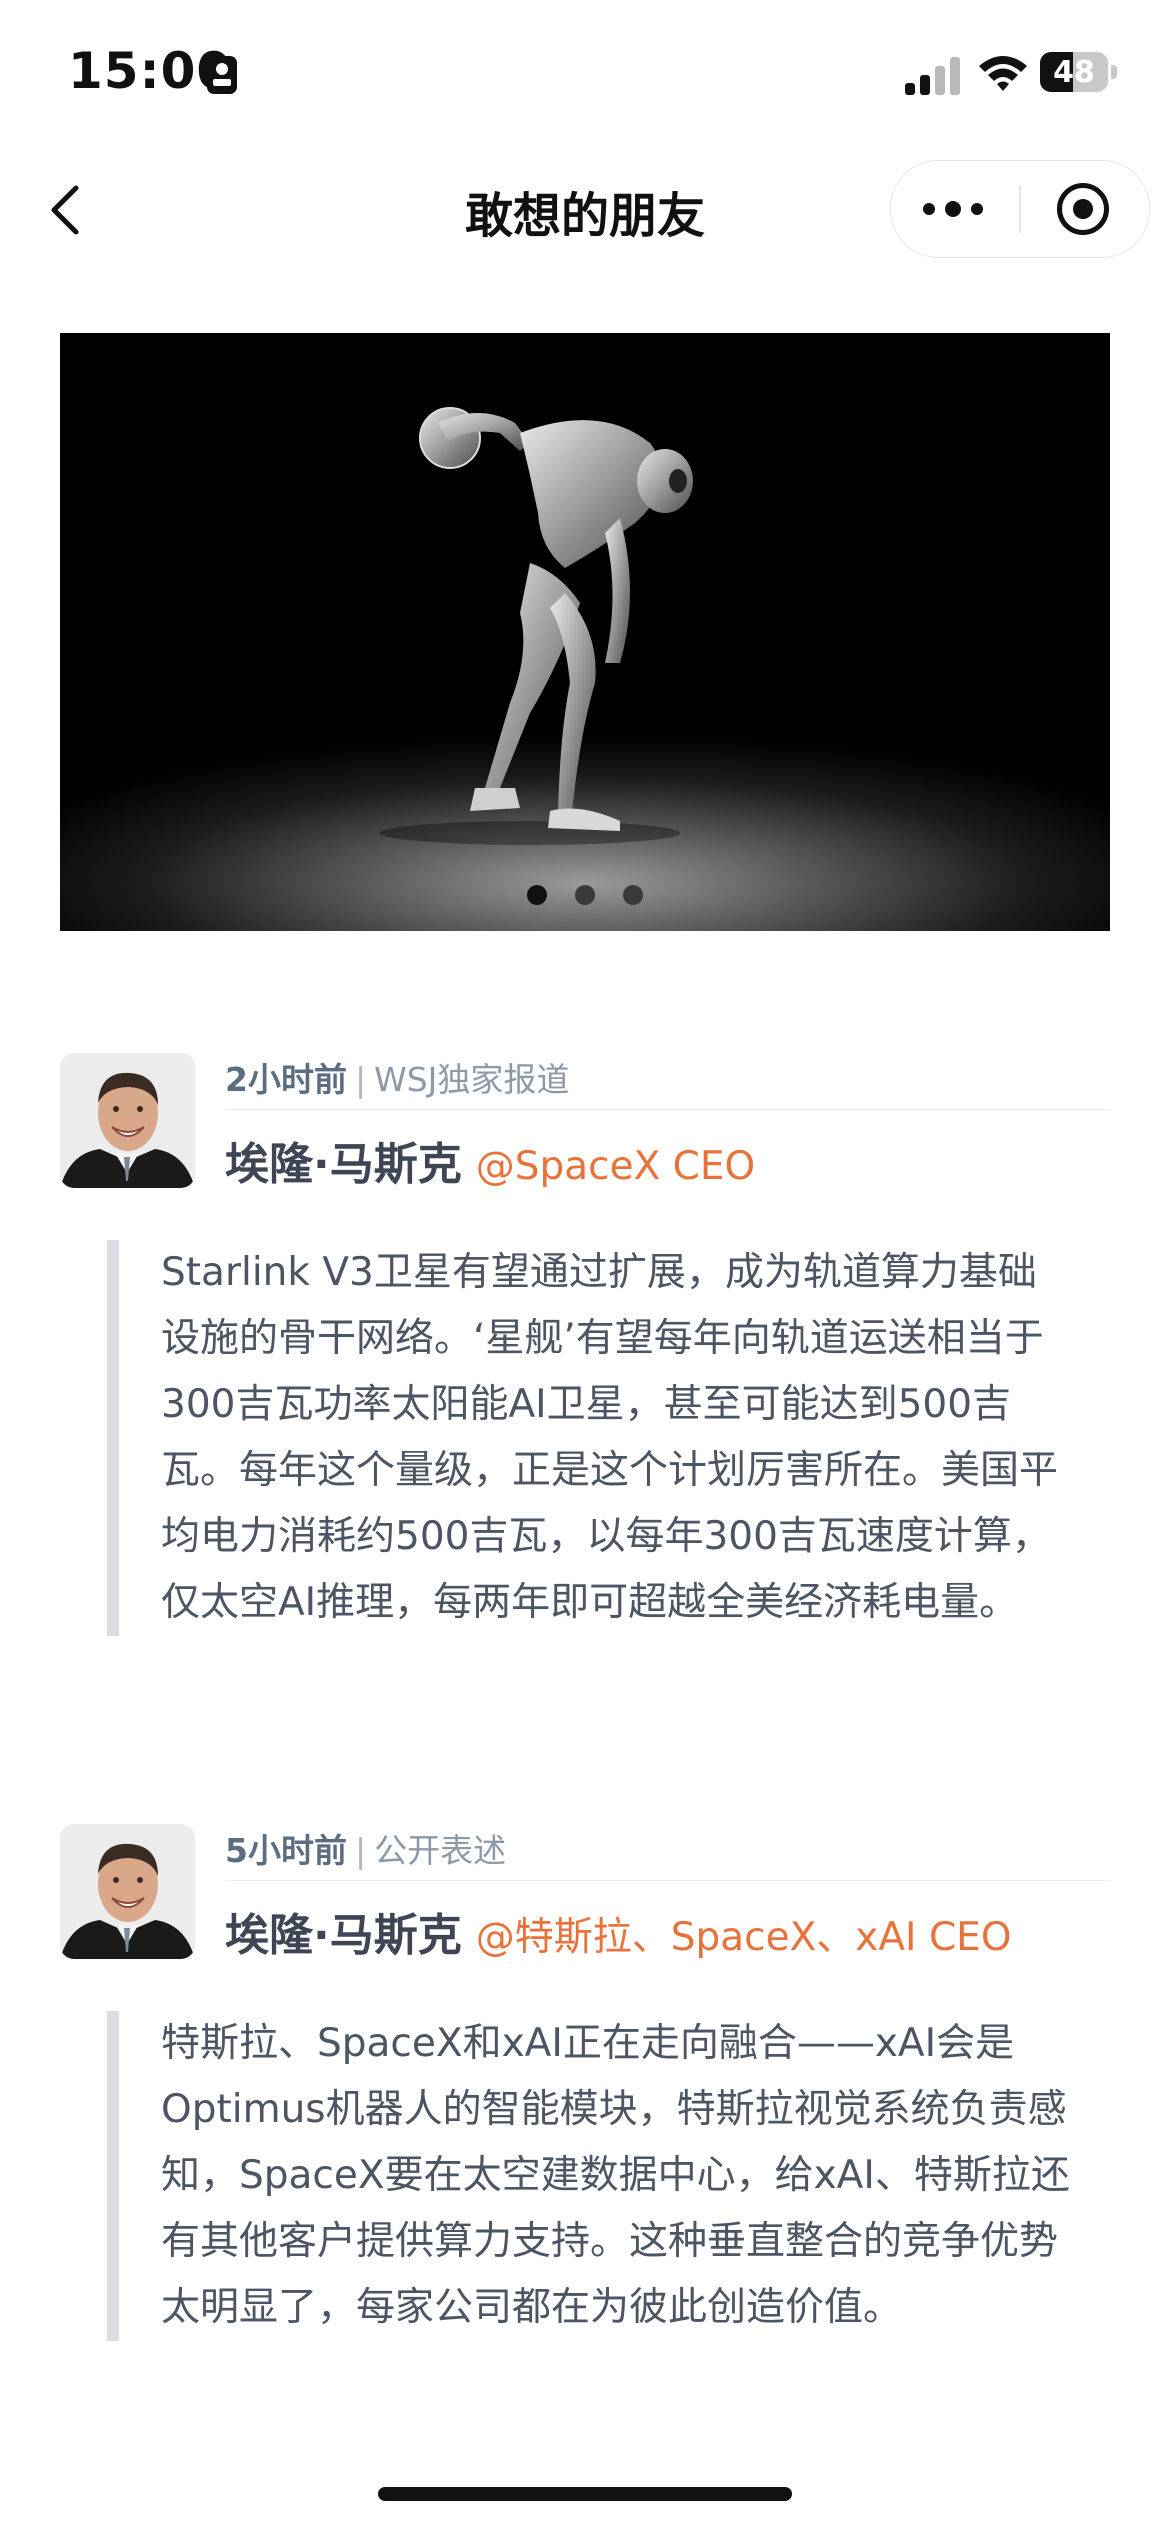 Image resolution: width=1170 pixels, height=2532 pixels. Describe the element at coordinates (1114, 72) in the screenshot. I see `battery-cap` at that location.